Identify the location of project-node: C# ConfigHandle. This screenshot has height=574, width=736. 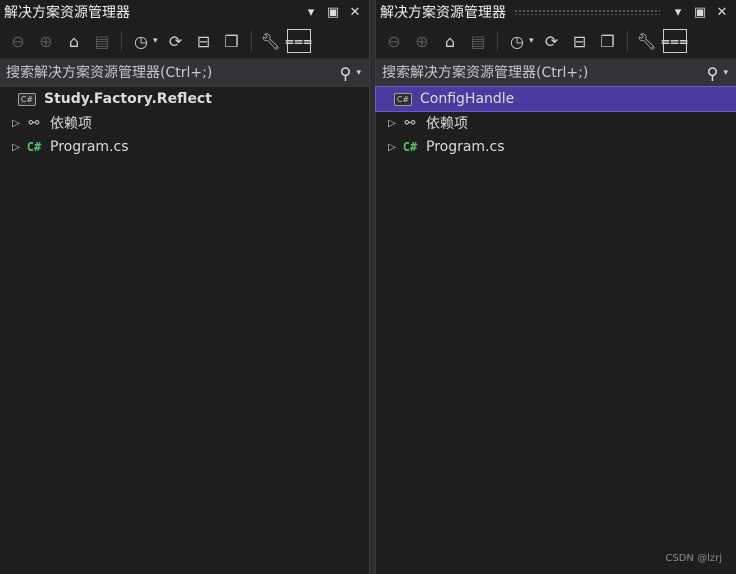
(555, 99).